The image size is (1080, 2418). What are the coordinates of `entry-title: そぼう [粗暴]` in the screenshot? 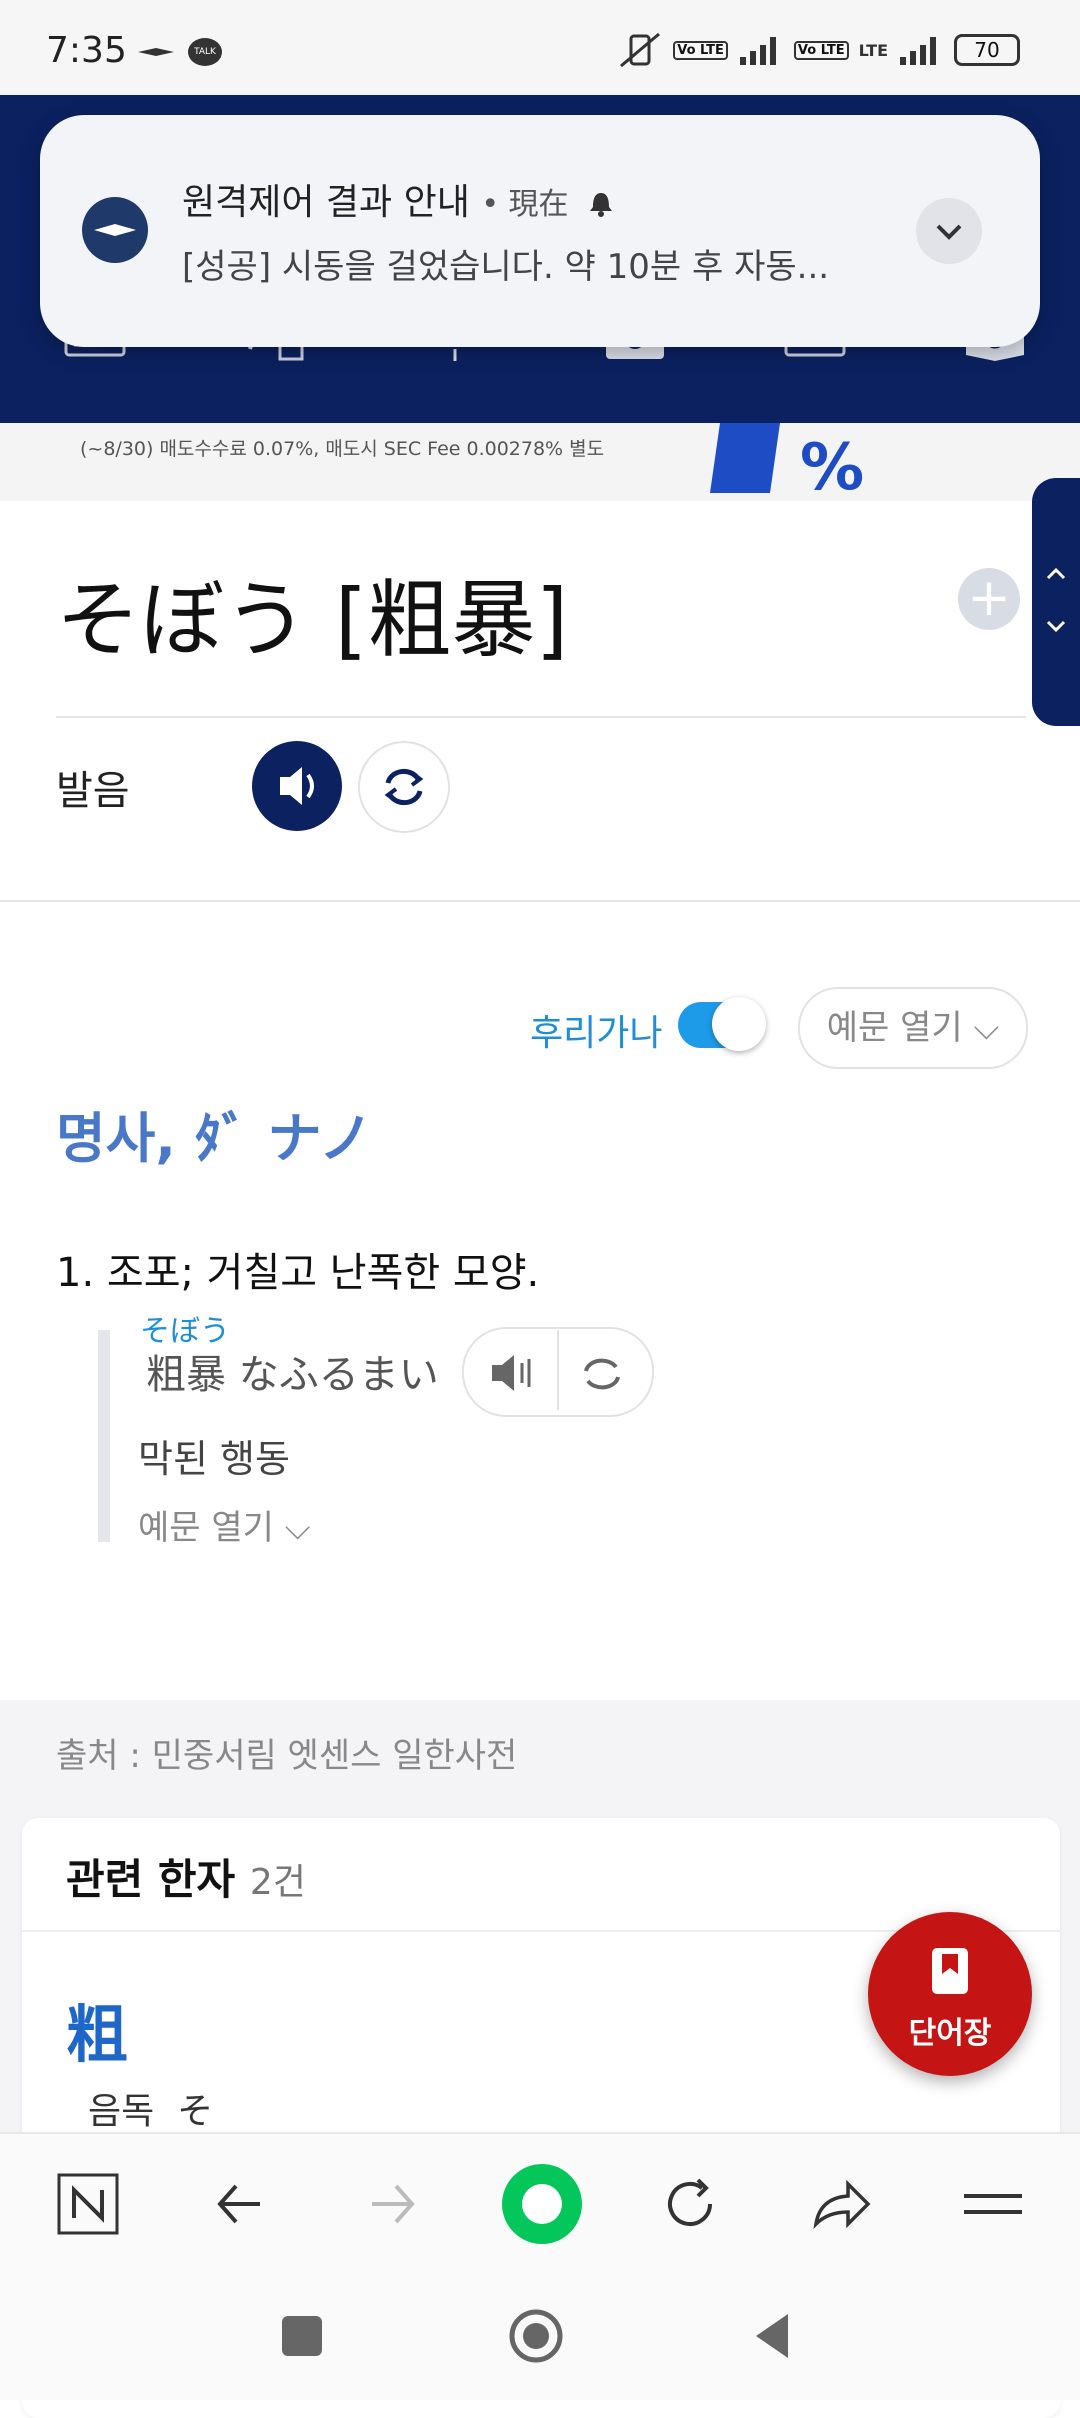 It's located at (312, 620).